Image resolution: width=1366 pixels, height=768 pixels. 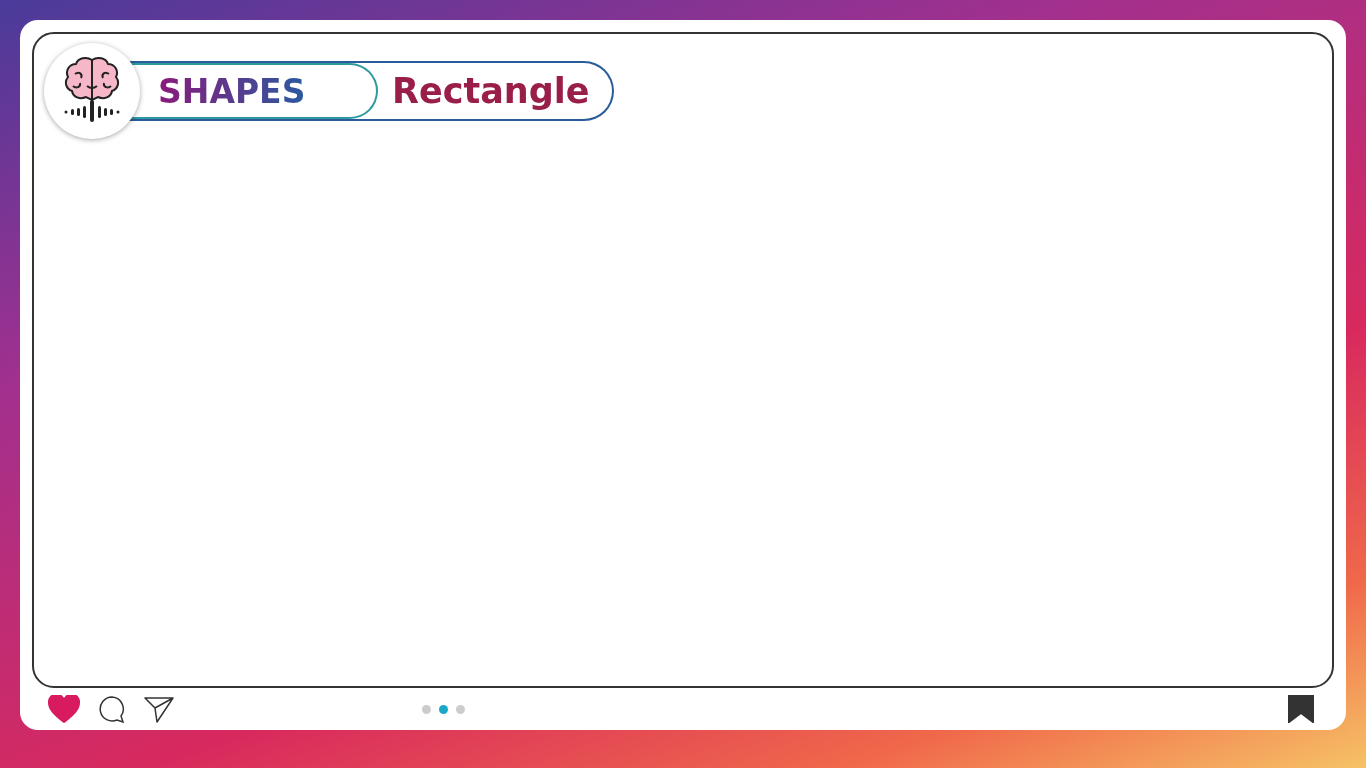 What do you see at coordinates (159, 709) in the screenshot?
I see `send-icon` at bounding box center [159, 709].